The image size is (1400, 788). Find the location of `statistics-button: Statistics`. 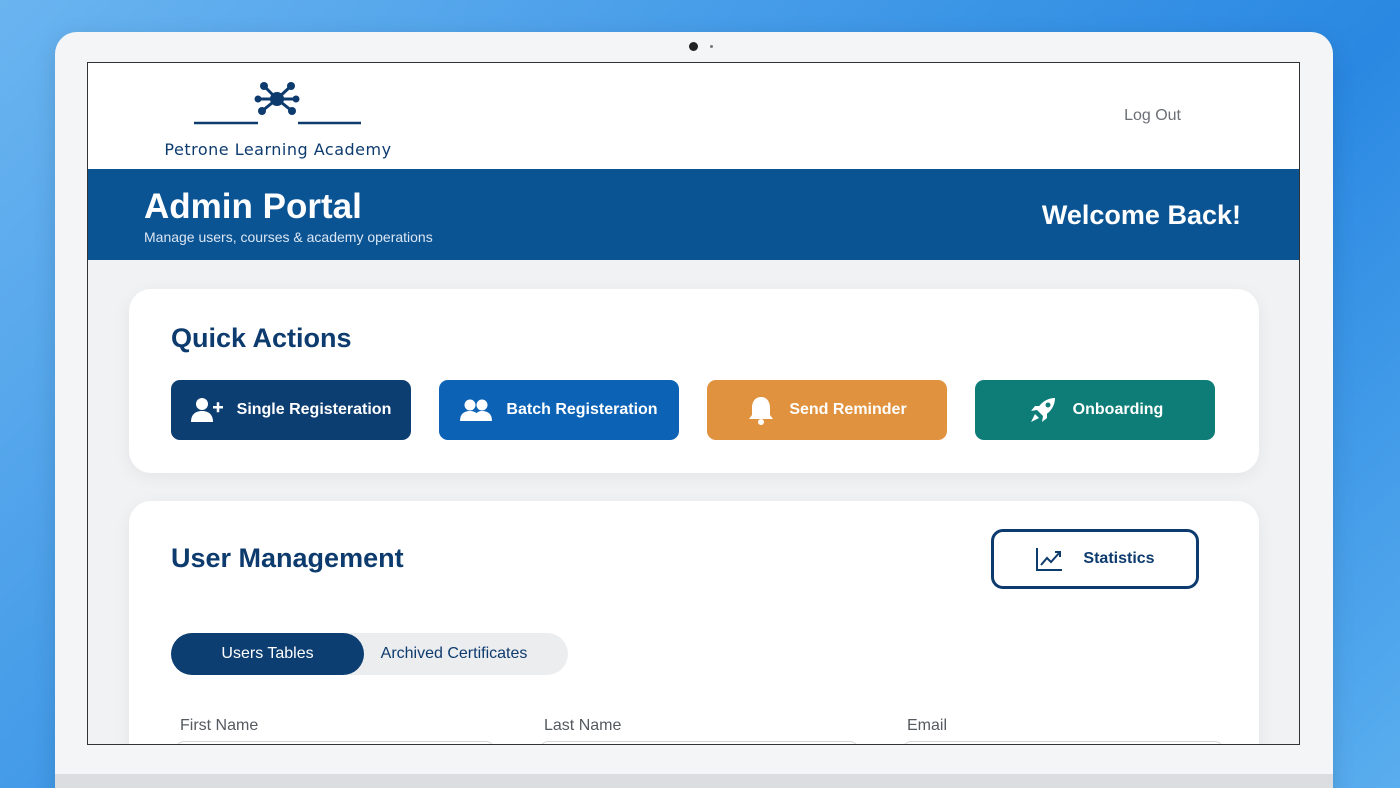

statistics-button: Statistics is located at coordinates (1095, 559).